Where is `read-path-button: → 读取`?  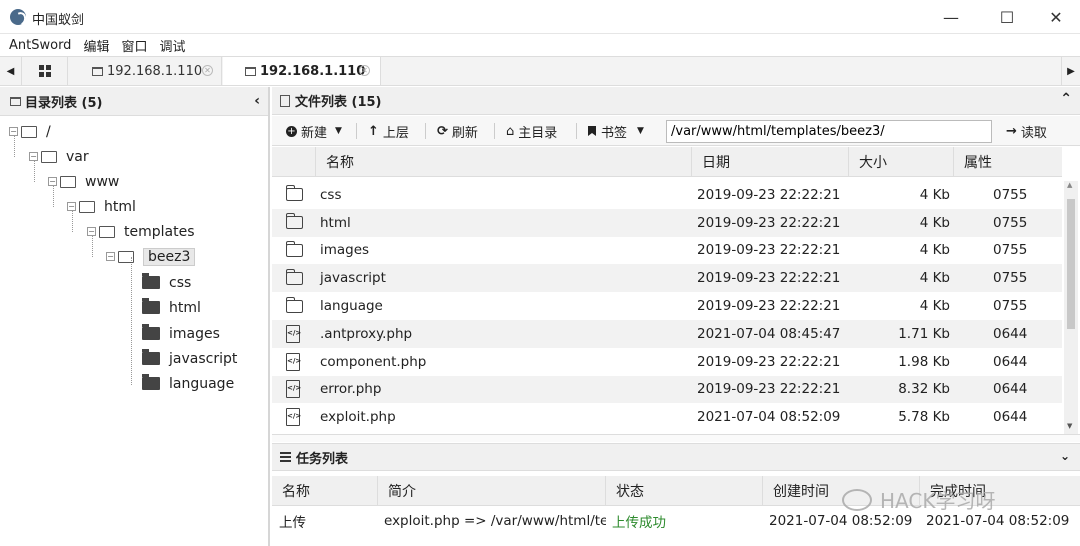
read-path-button: → 读取 is located at coordinates (1026, 131).